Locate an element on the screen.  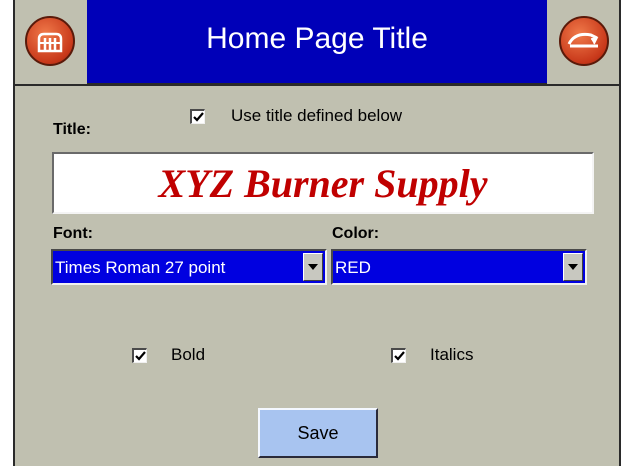
left-corner is located at coordinates (51, 42).